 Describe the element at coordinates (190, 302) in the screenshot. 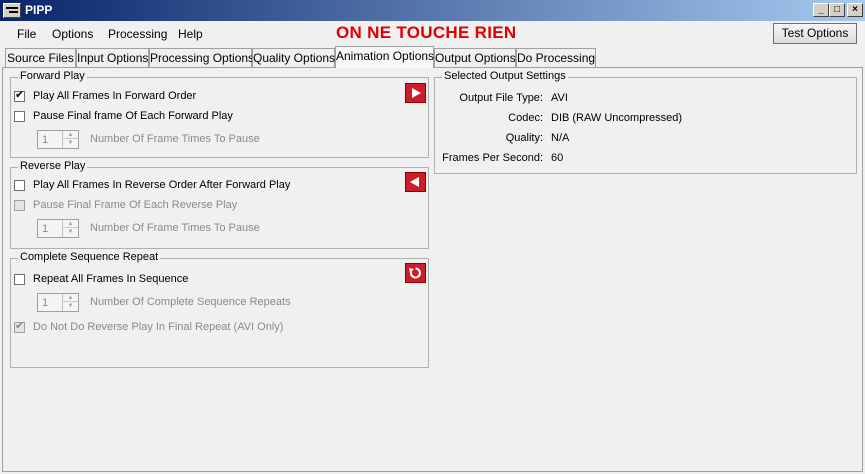

I see `repeat-count-spinner-label: Number Of Complete Sequence Repeats` at that location.